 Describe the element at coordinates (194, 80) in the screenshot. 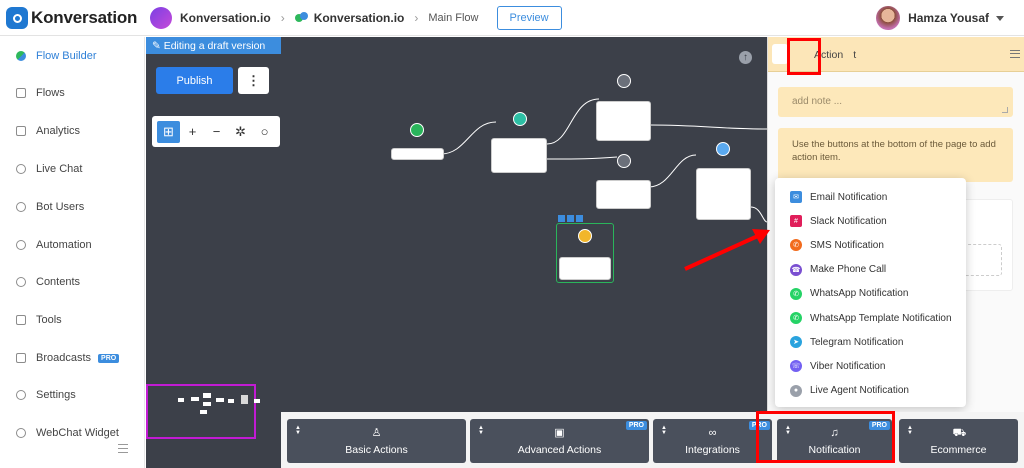

I see `publish-button: Publish` at that location.